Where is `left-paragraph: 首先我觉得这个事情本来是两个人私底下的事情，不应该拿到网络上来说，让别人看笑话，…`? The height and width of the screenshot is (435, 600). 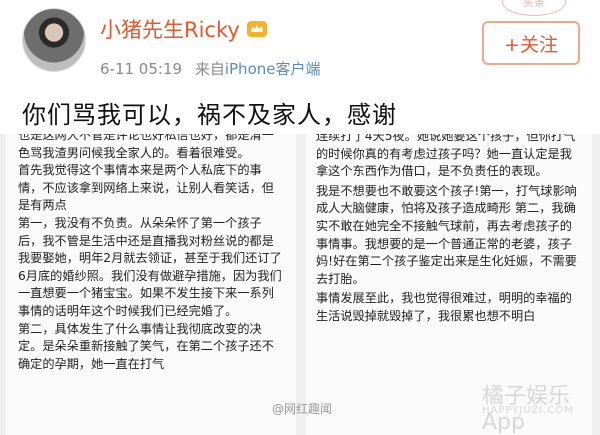
left-paragraph: 首先我觉得这个事情本来是两个人私底下的事情，不应该拿到网络上来说，让别人看笑话，… is located at coordinates (146, 188).